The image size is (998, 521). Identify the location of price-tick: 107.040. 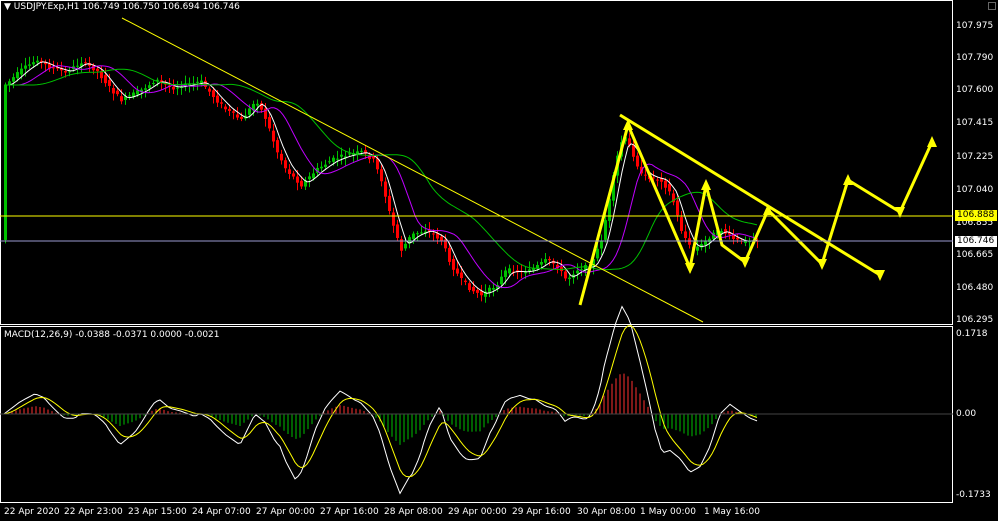
(975, 190).